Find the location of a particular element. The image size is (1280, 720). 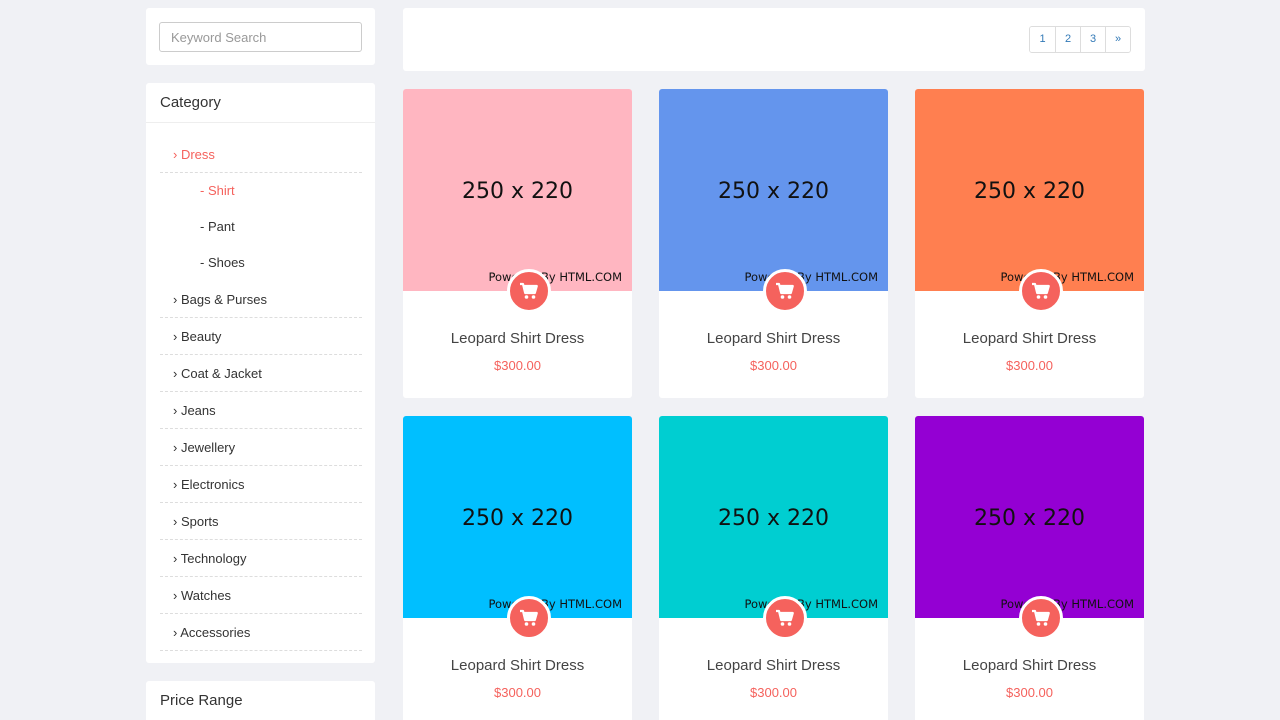

category-item-coat-jacket: › Coat & Jacket is located at coordinates (261, 373).